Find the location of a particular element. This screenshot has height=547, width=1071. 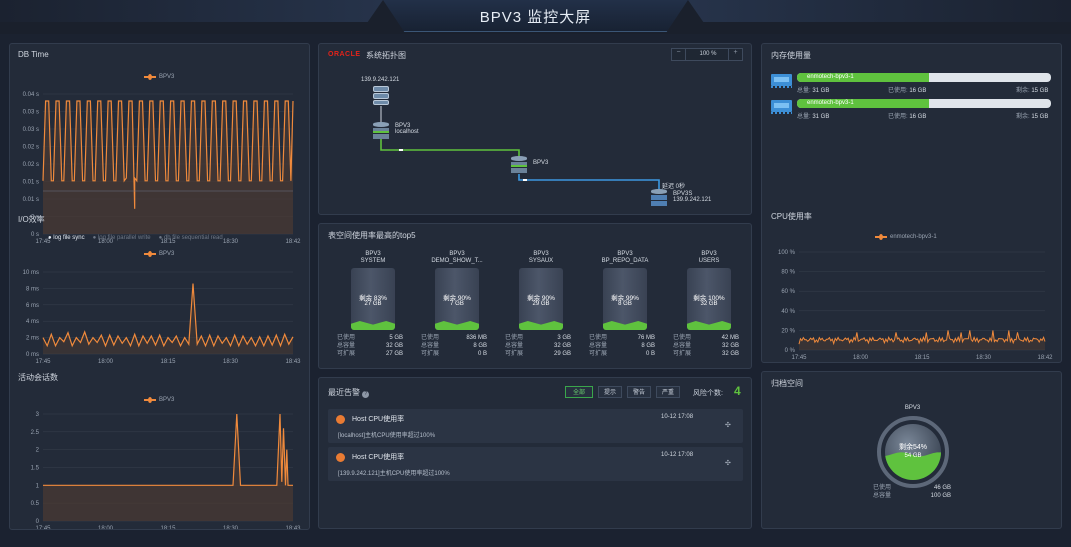

sessions-chart: 3 2.5 2 1.5 1 0.5 017:45 18:00 18:15 18:30 18:43 is located at coordinates (166, 470).